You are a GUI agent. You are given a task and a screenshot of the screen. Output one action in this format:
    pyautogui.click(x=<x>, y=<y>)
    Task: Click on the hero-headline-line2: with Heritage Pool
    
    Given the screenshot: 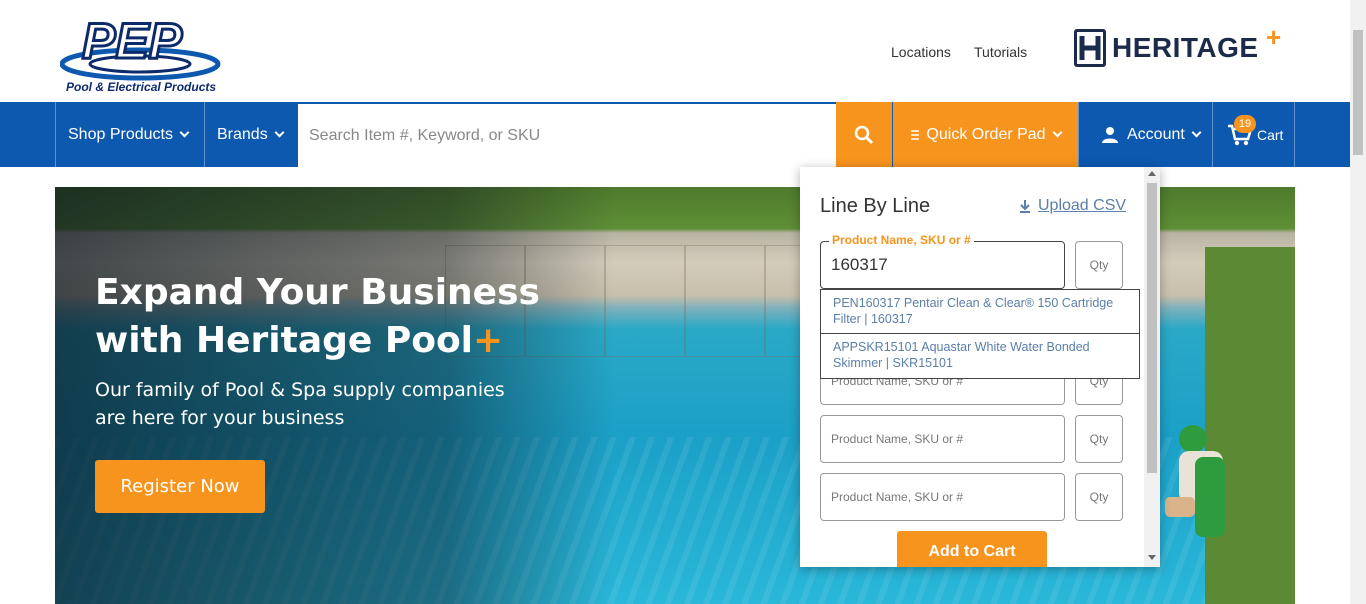 What is the action you would take?
    pyautogui.click(x=284, y=341)
    